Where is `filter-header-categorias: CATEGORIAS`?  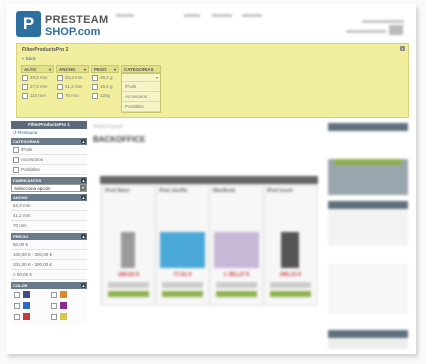 filter-header-categorias: CATEGORIAS is located at coordinates (141, 69).